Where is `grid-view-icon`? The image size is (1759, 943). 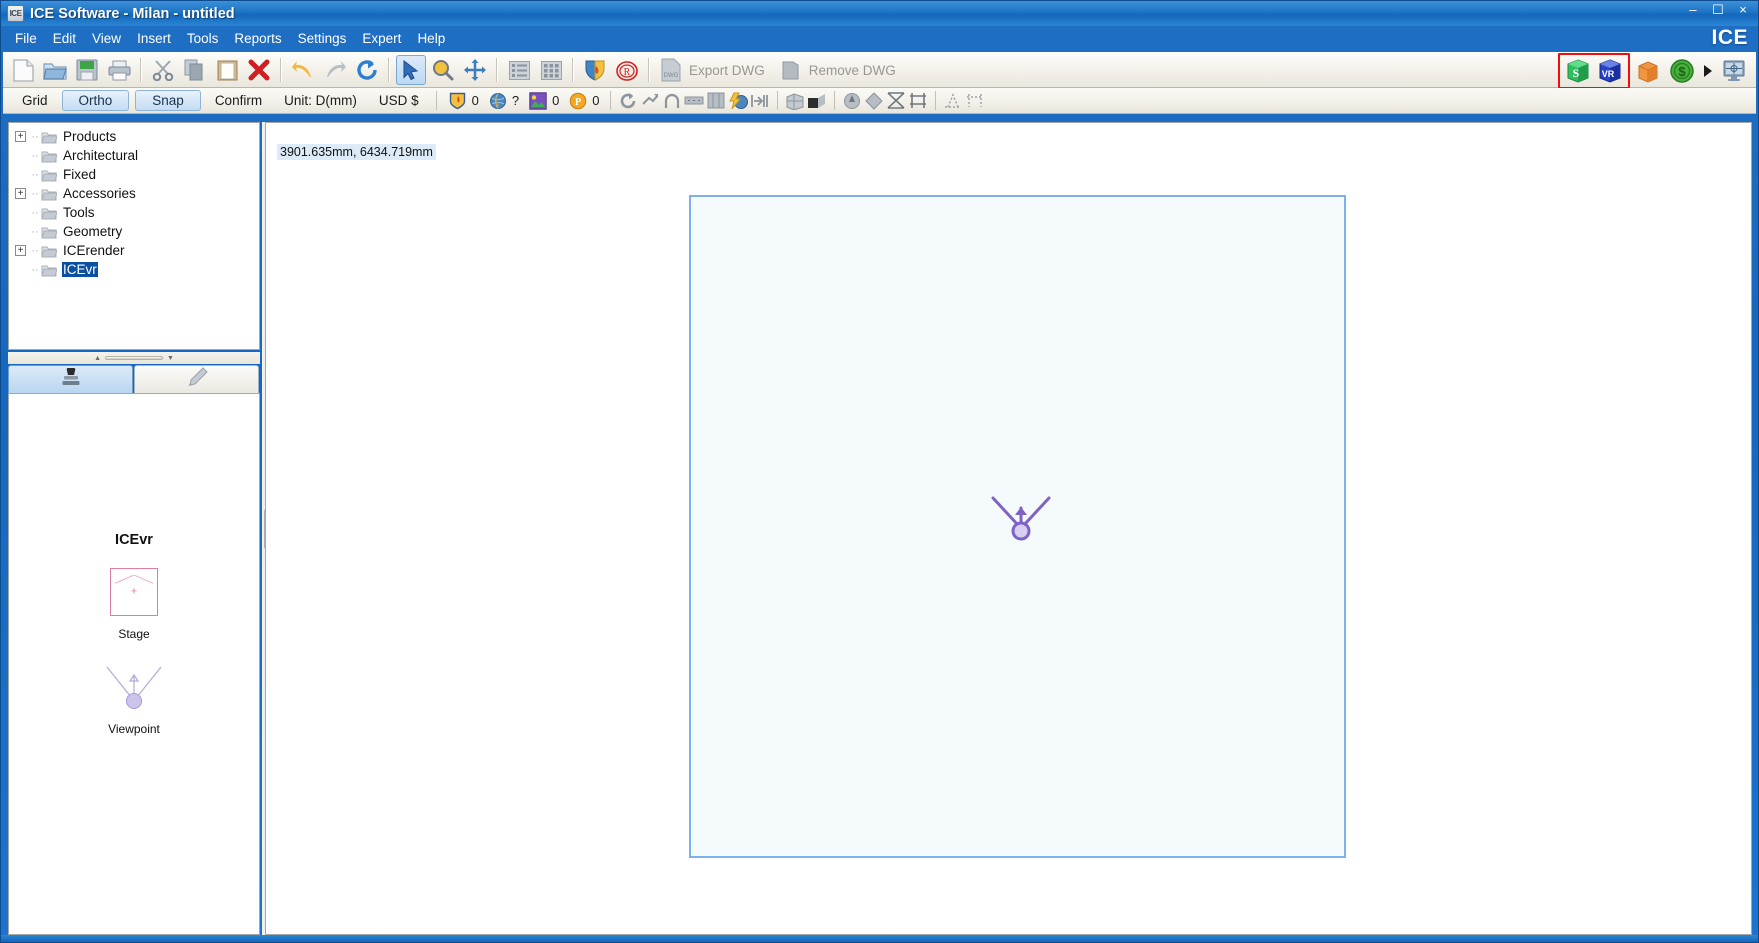 grid-view-icon is located at coordinates (551, 70).